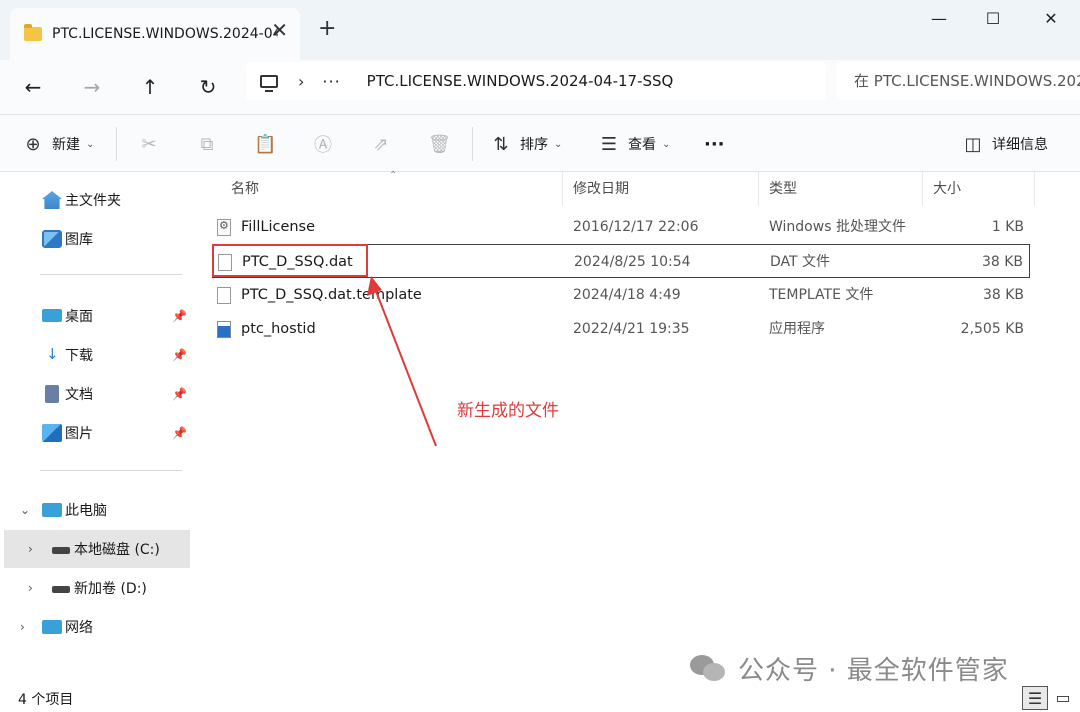 This screenshot has width=1080, height=712. I want to click on watermark-text: 公众号 · 最全软件管家, so click(873, 670).